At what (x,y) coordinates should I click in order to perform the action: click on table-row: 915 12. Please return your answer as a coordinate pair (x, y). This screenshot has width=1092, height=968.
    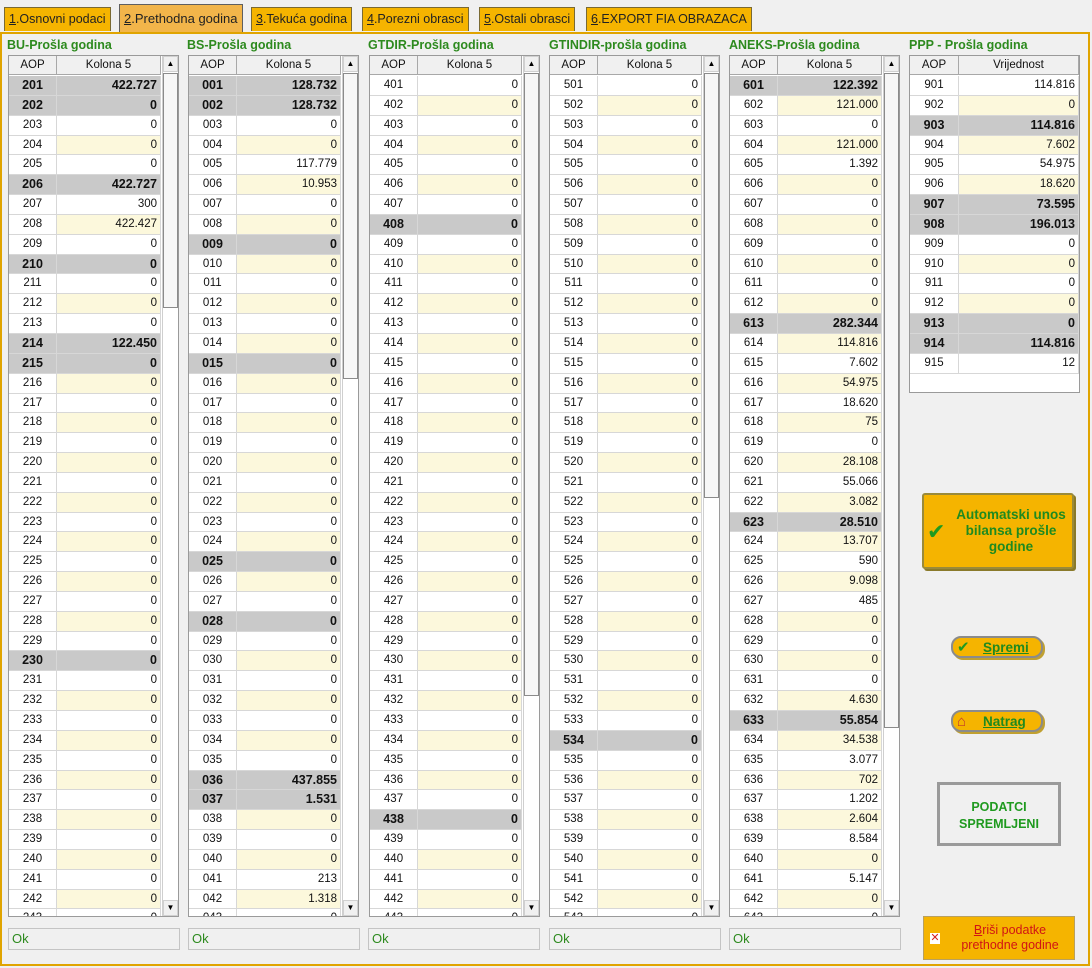
    Looking at the image, I should click on (994, 363).